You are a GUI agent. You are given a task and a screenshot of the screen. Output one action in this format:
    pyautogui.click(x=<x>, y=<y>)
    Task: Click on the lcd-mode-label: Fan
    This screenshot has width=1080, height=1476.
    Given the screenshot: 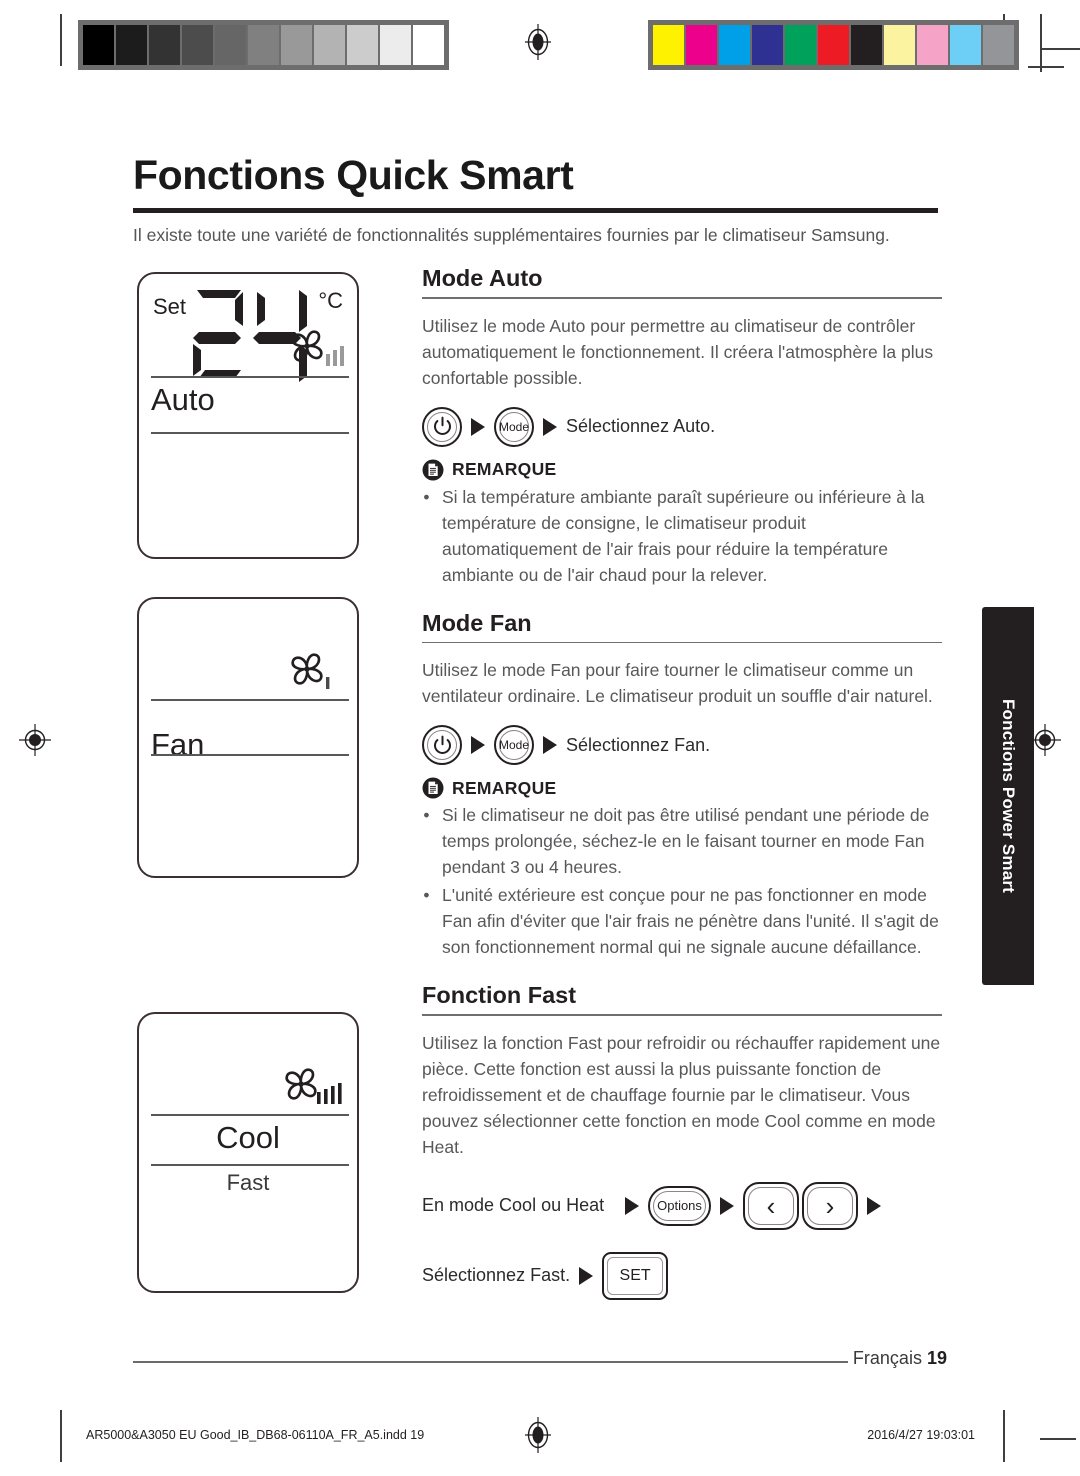 What is the action you would take?
    pyautogui.click(x=178, y=744)
    